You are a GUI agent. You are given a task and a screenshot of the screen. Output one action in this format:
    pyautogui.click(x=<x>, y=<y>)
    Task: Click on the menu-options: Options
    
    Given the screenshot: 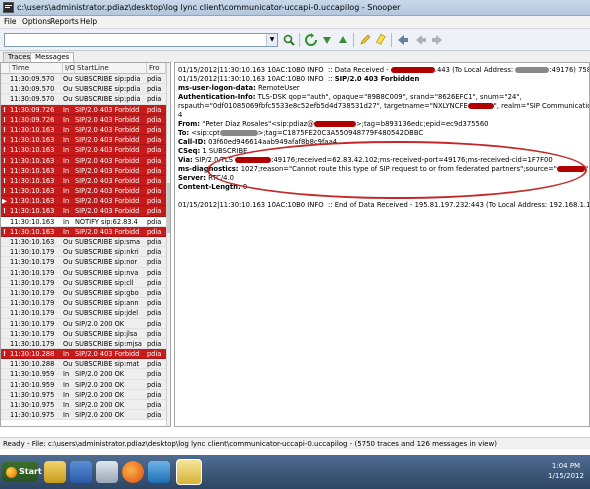 What is the action you would take?
    pyautogui.click(x=36, y=21)
    